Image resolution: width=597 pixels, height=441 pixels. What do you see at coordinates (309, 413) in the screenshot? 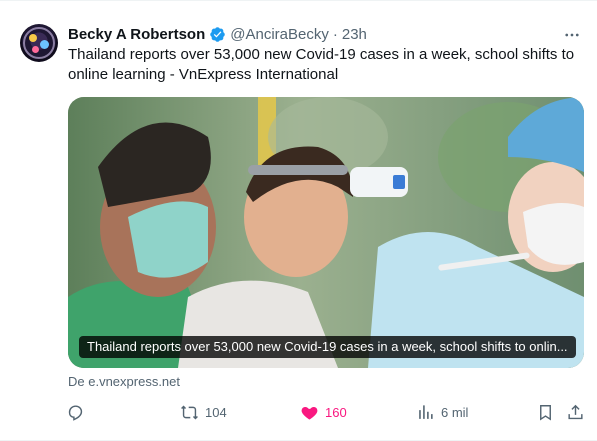
I see `heart-icon` at bounding box center [309, 413].